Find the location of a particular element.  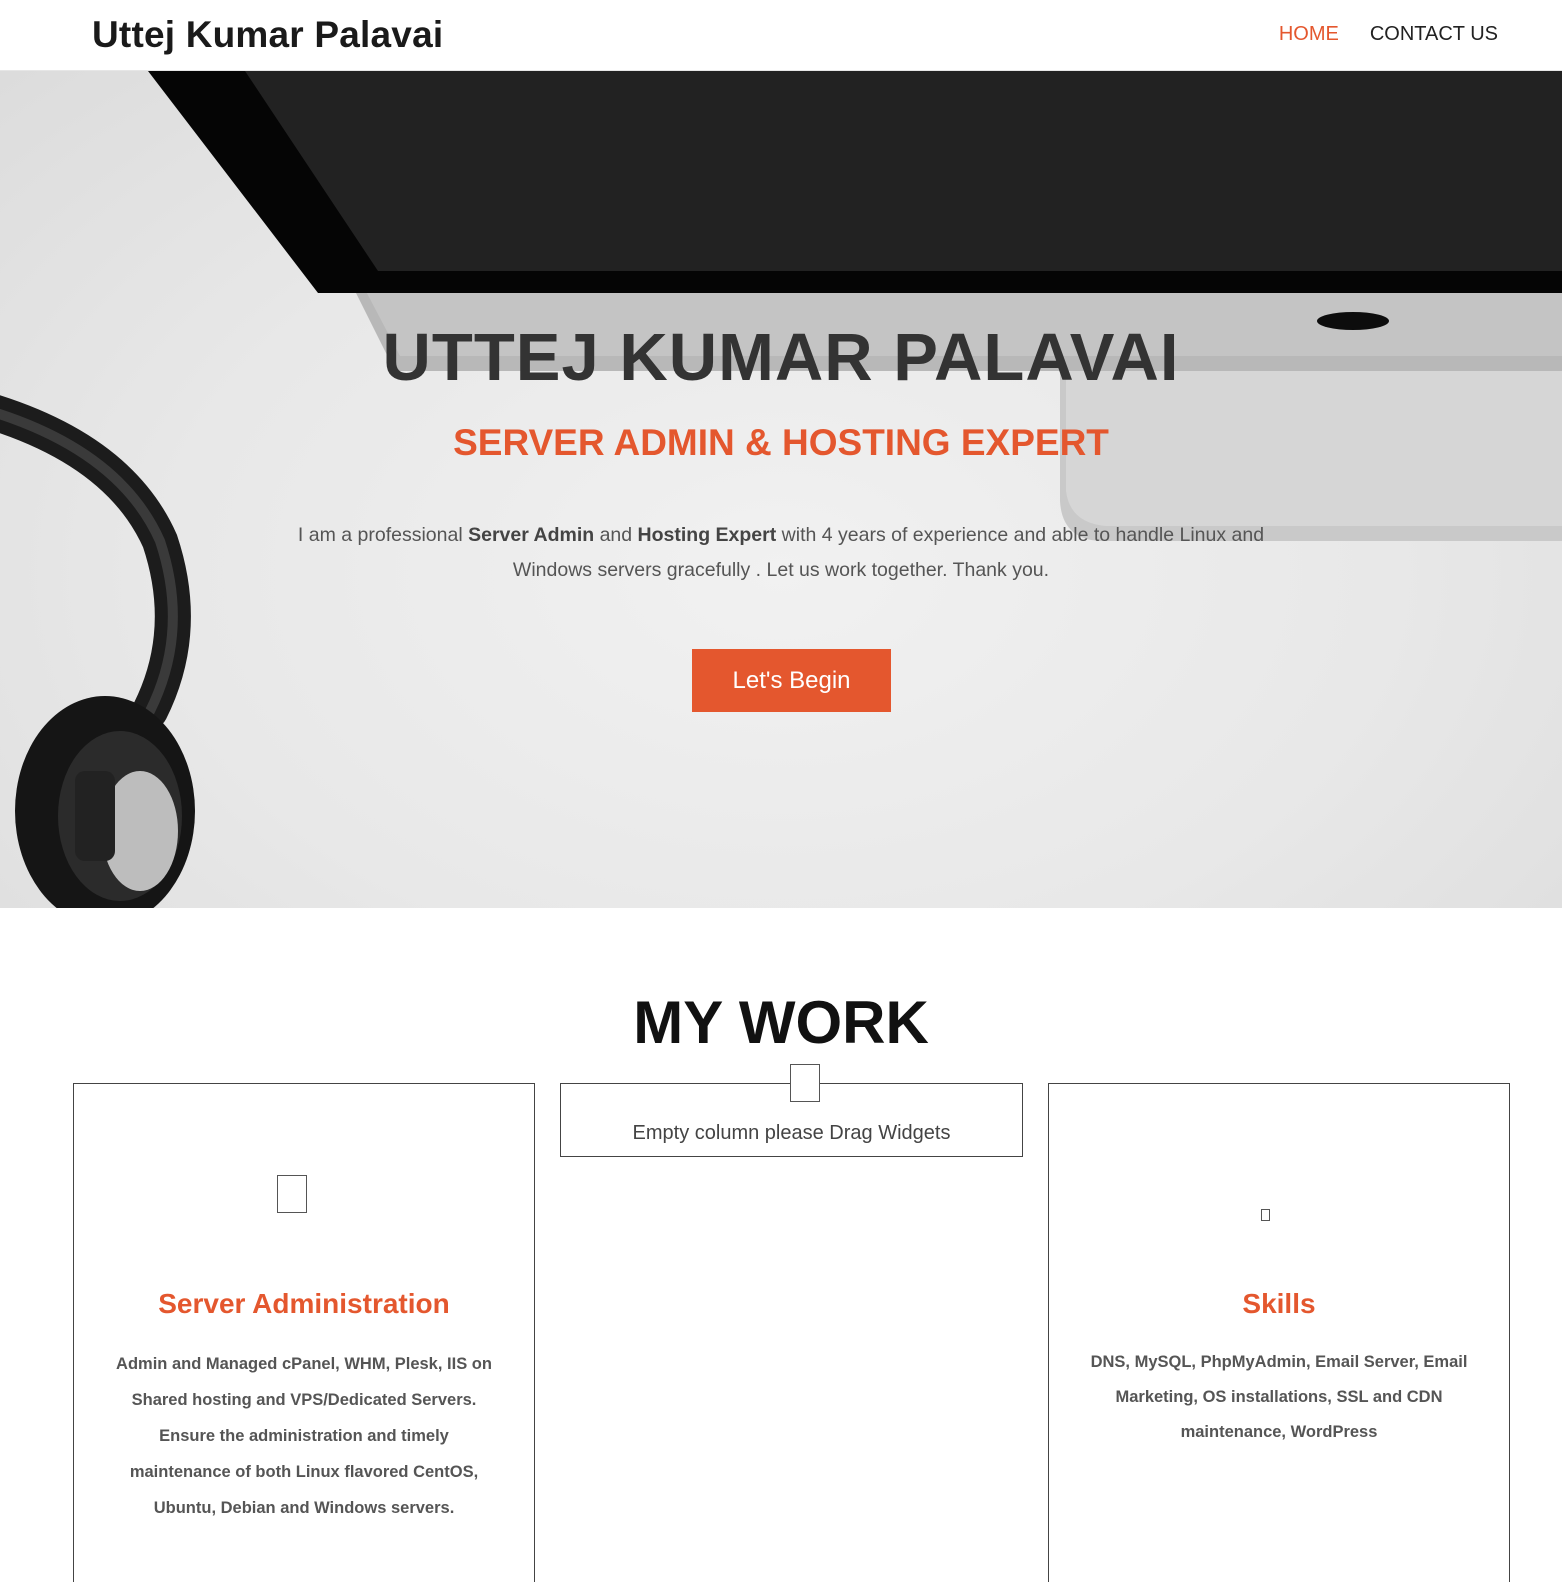

site-title: Uttej Kumar Palavai is located at coordinates (267, 35).